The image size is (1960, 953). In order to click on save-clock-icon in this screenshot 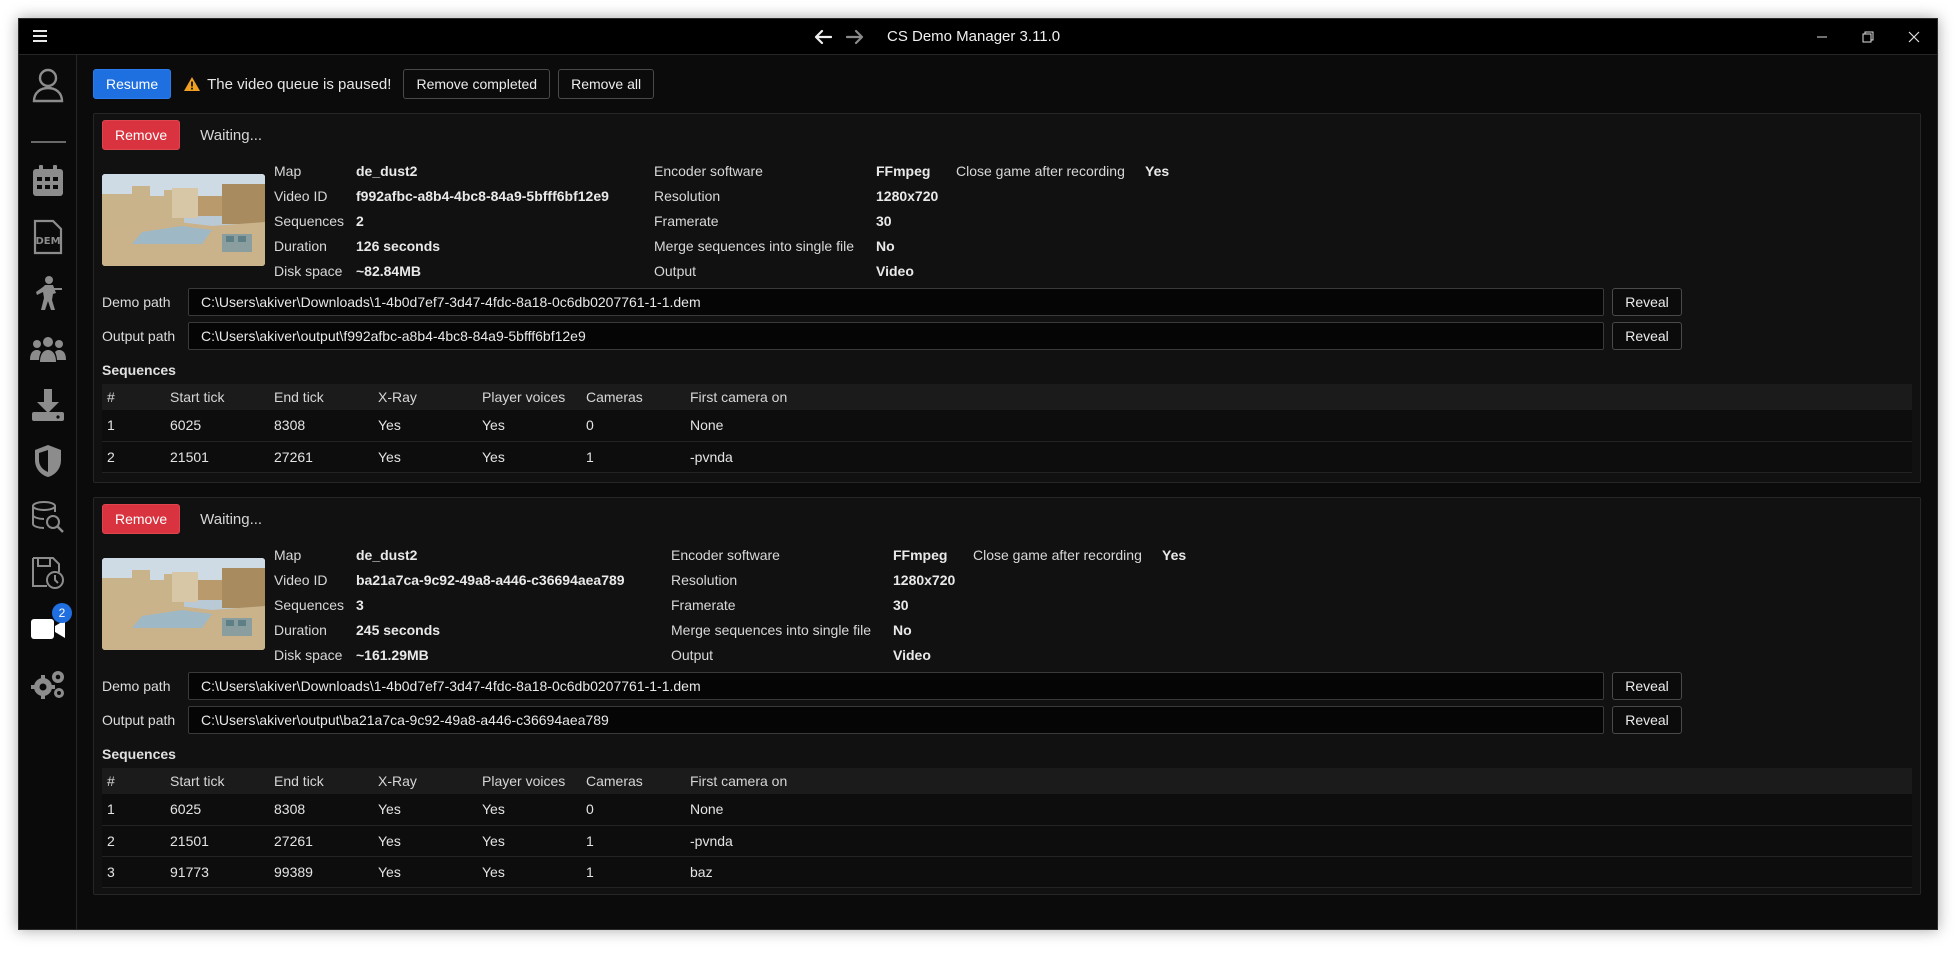, I will do `click(48, 573)`.